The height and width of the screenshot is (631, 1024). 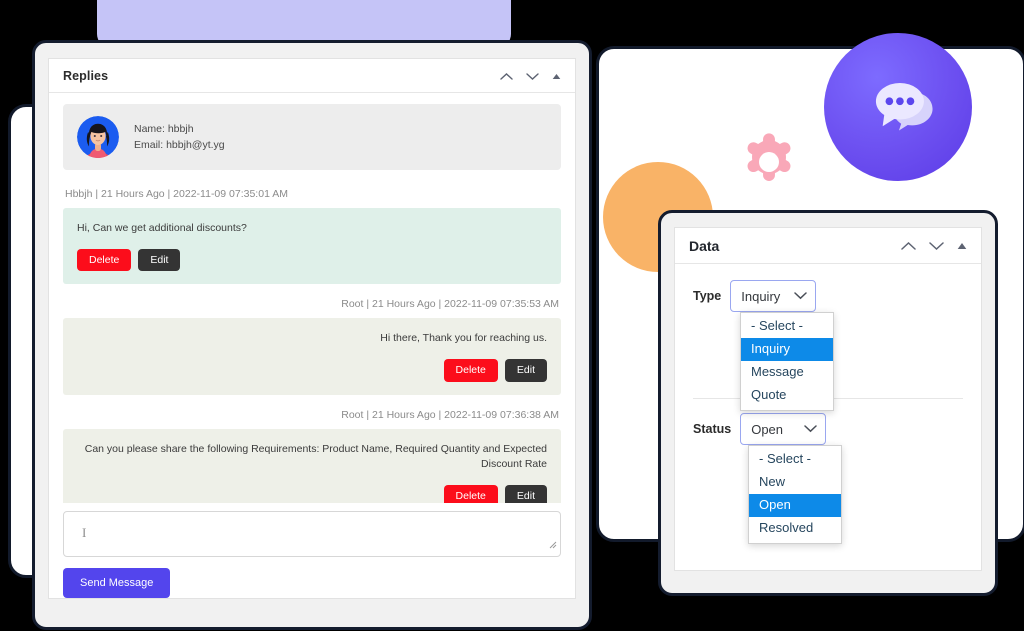 I want to click on option-item: Resolved, so click(x=795, y=528).